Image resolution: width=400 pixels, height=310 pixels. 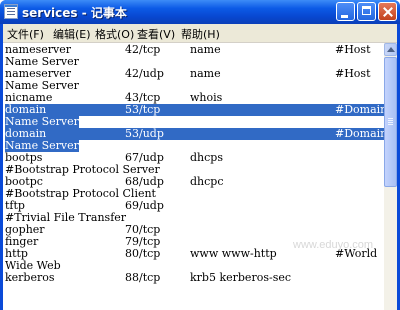 What do you see at coordinates (11, 11) in the screenshot?
I see `notepad-icon` at bounding box center [11, 11].